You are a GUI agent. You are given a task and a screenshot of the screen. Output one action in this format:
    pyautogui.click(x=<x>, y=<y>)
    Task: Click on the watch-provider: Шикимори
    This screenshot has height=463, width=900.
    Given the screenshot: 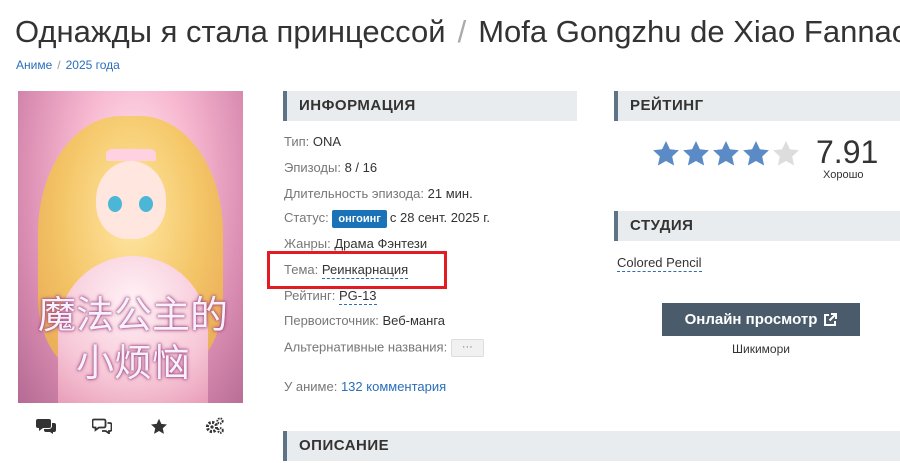 What is the action you would take?
    pyautogui.click(x=761, y=349)
    